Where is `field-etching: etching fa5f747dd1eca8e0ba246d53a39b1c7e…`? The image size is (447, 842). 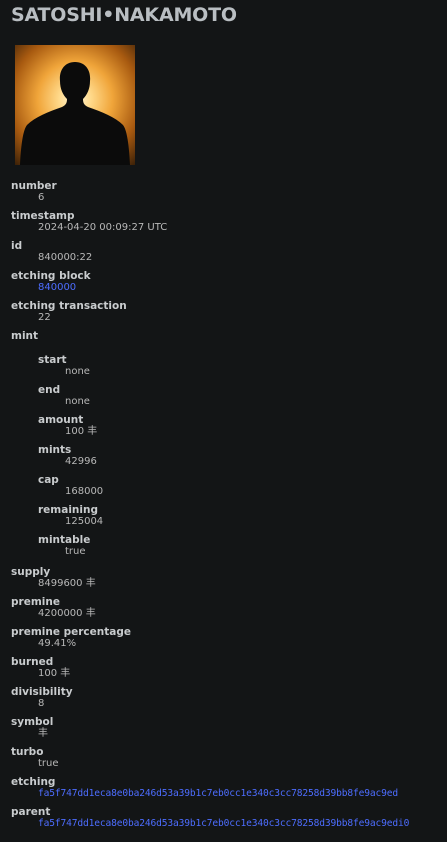 field-etching: etching fa5f747dd1eca8e0ba246d53a39b1c7e… is located at coordinates (226, 788).